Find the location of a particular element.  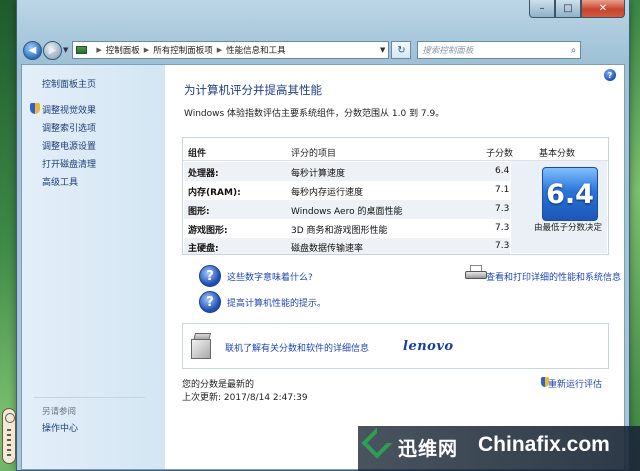

row-subscore: 6.4 is located at coordinates (502, 171).